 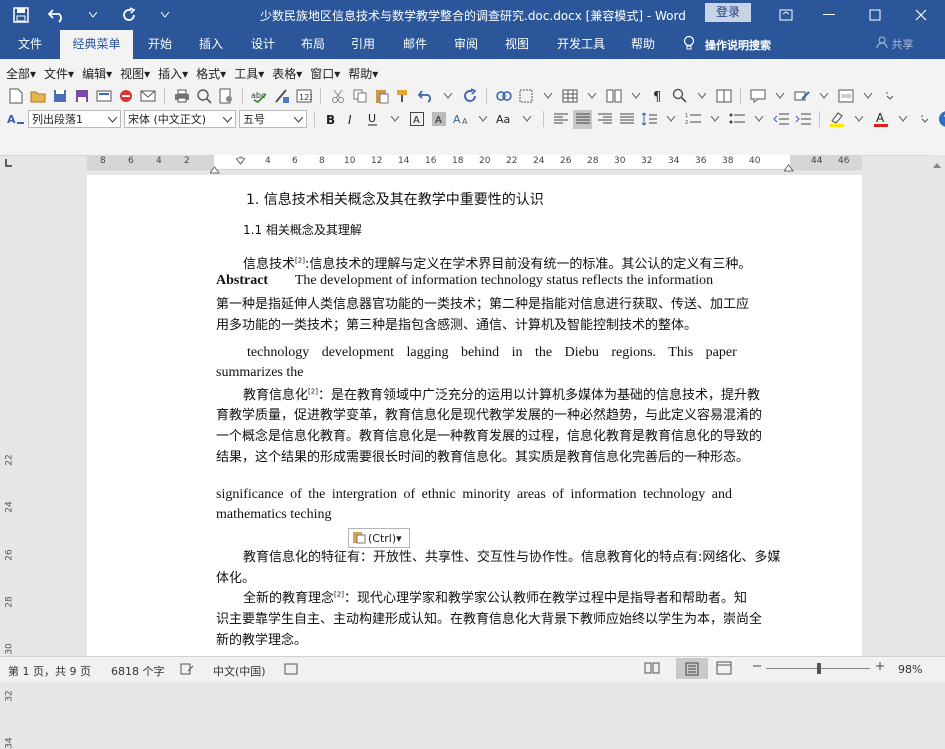 I want to click on menu-insert: 插入▾, so click(x=173, y=74).